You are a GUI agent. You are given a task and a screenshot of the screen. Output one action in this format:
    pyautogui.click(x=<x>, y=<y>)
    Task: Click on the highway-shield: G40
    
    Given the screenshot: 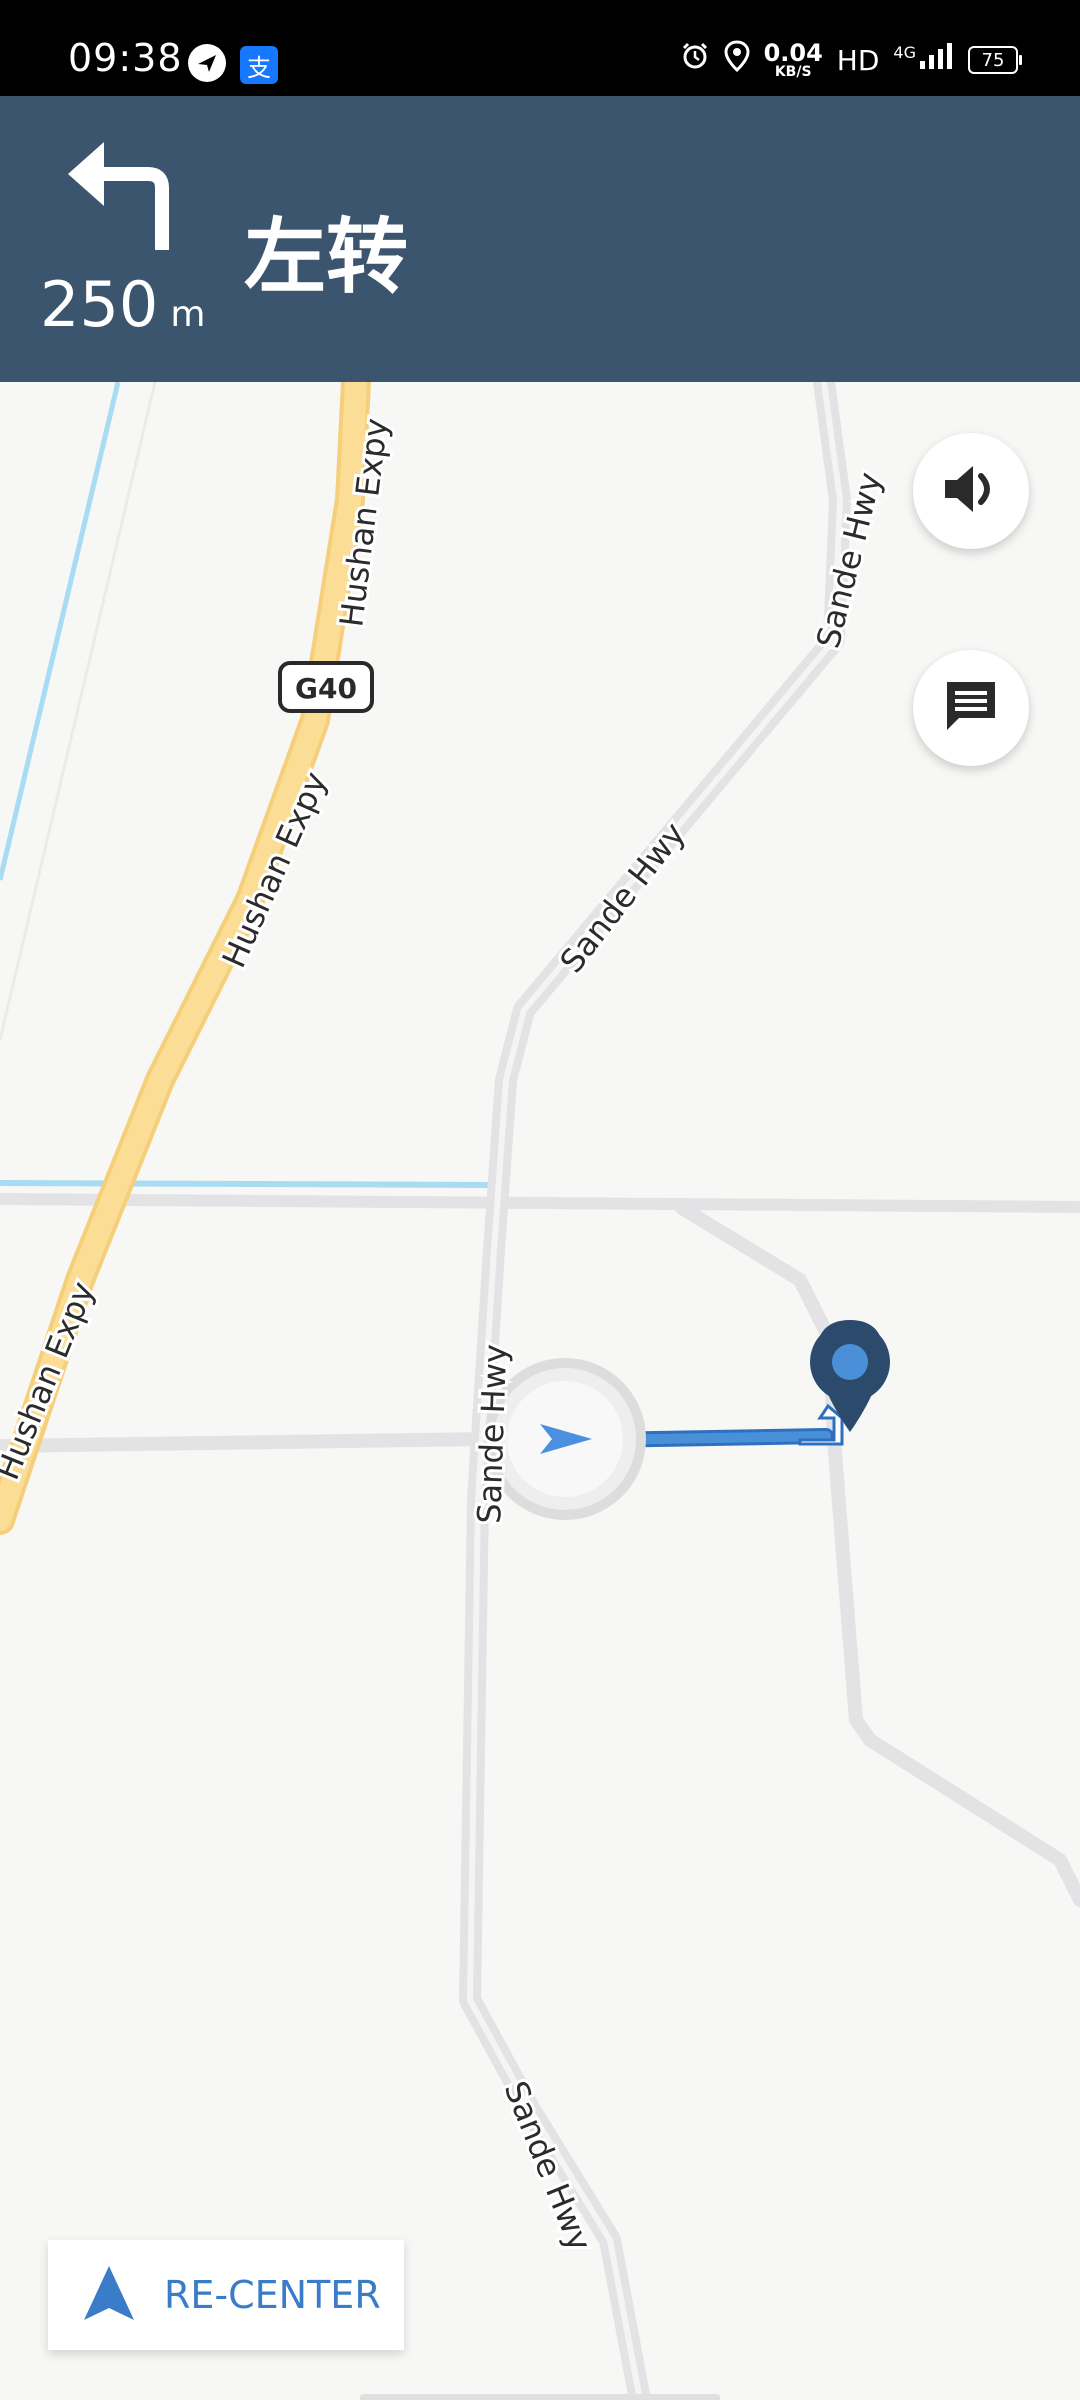 What is the action you would take?
    pyautogui.click(x=326, y=687)
    